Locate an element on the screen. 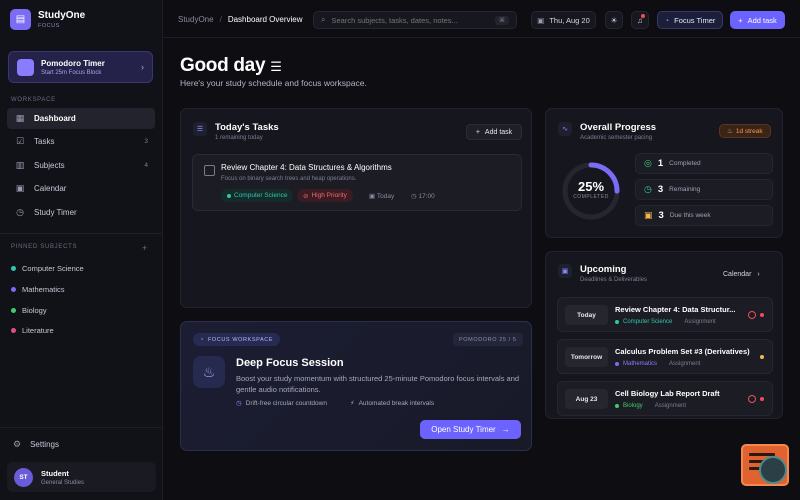 The height and width of the screenshot is (500, 800). add-task-button: + Add task is located at coordinates (757, 20).